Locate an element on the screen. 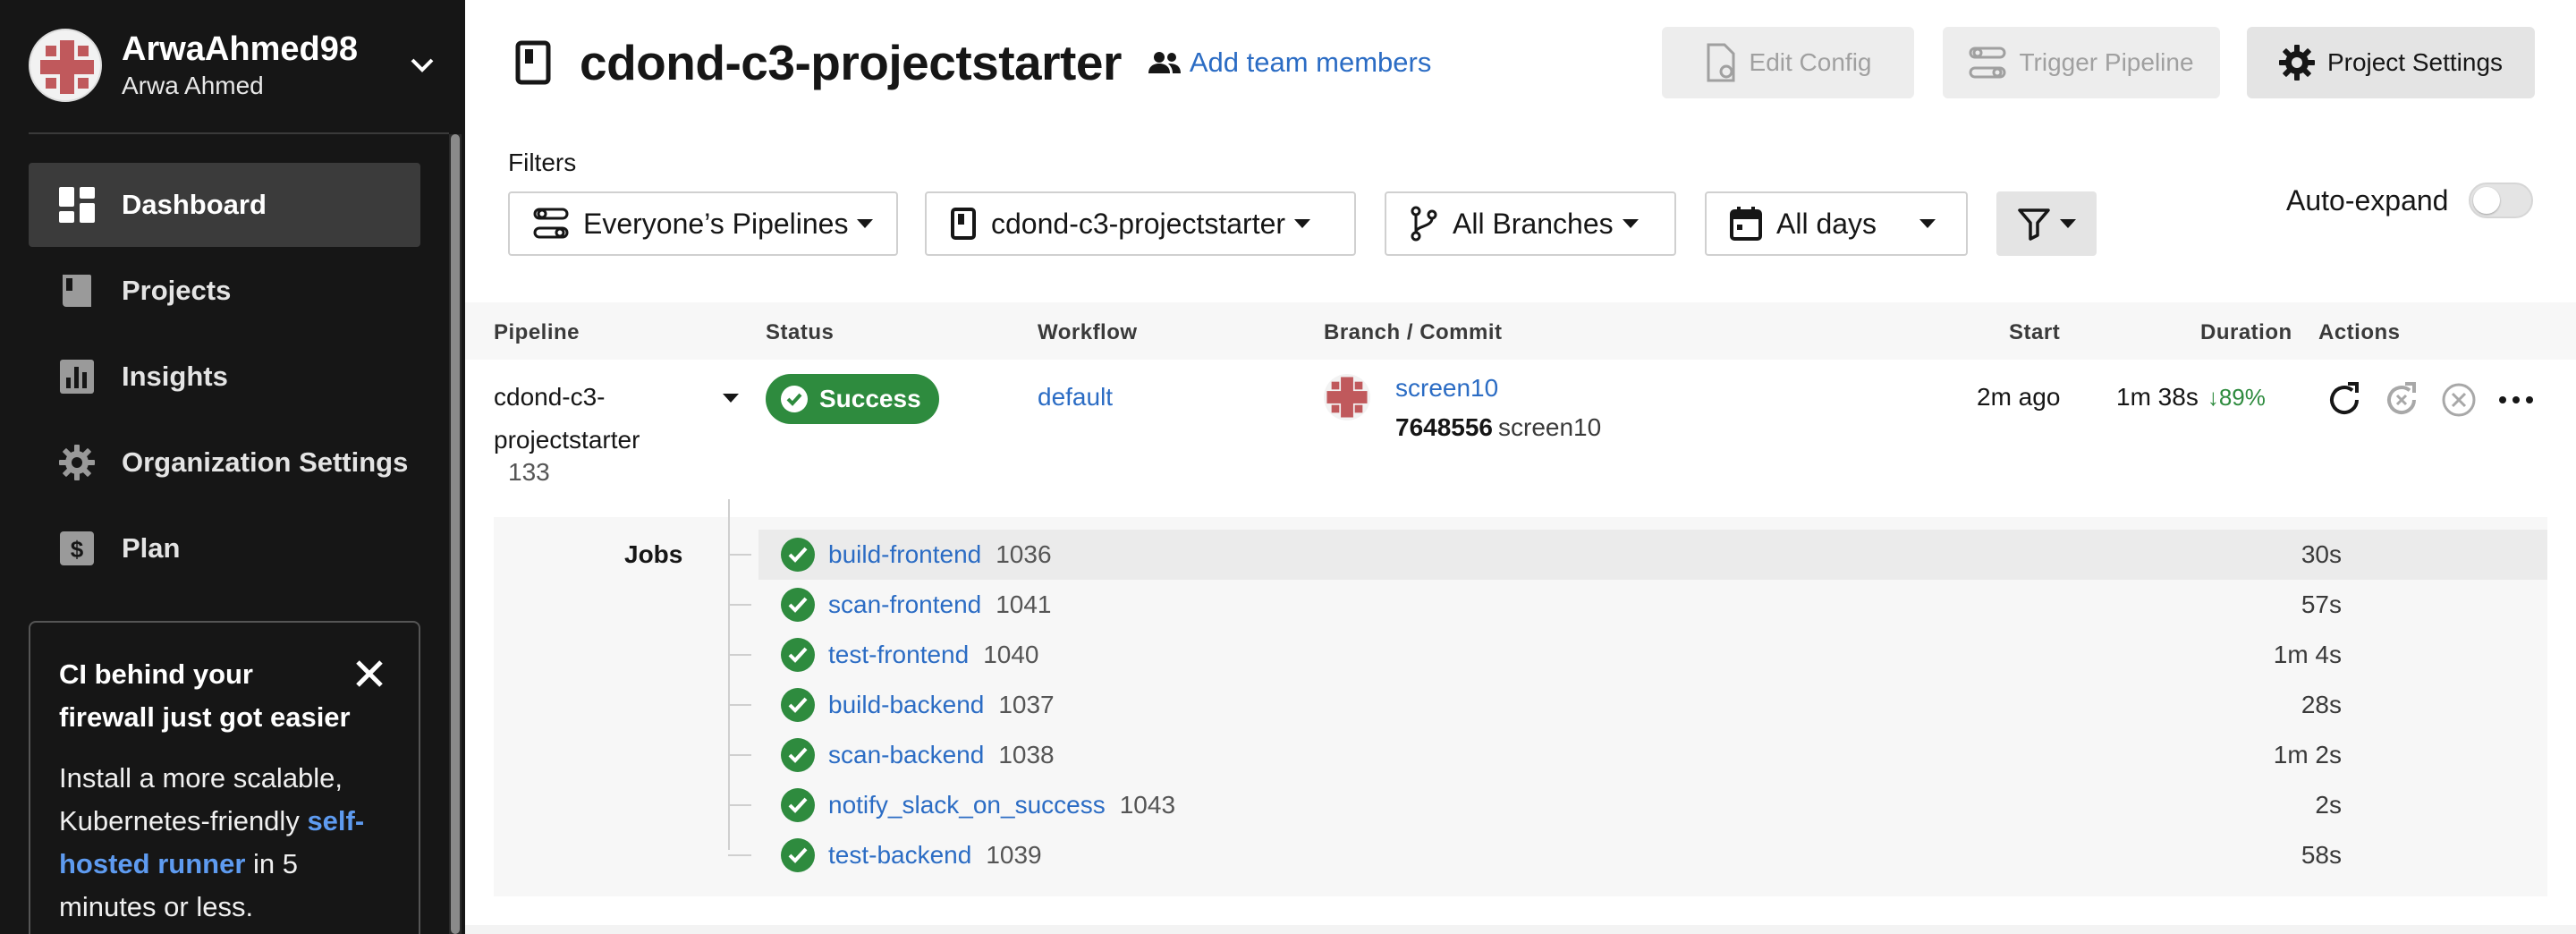  days-filter: All days is located at coordinates (1836, 223).